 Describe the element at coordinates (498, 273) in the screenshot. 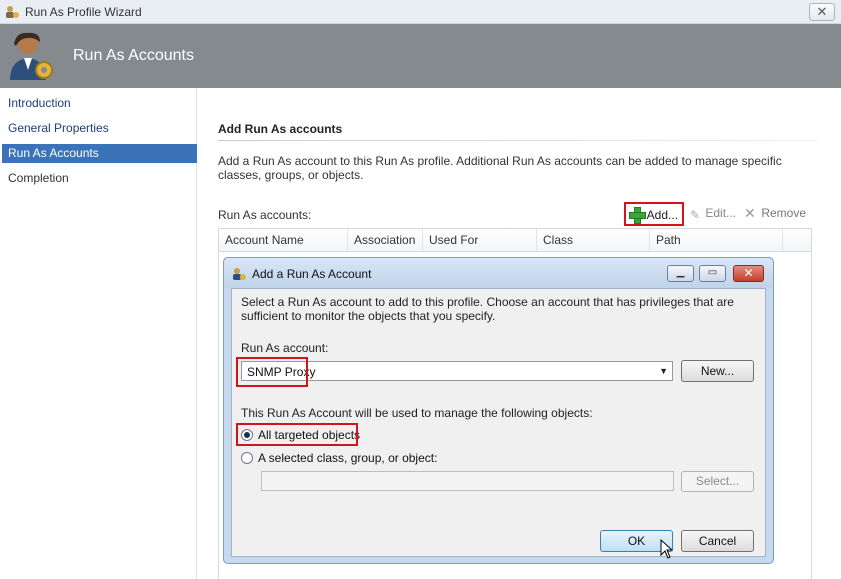

I see `dialog-titlebar: Add a Run As Account ▁ ▭ ✕` at that location.